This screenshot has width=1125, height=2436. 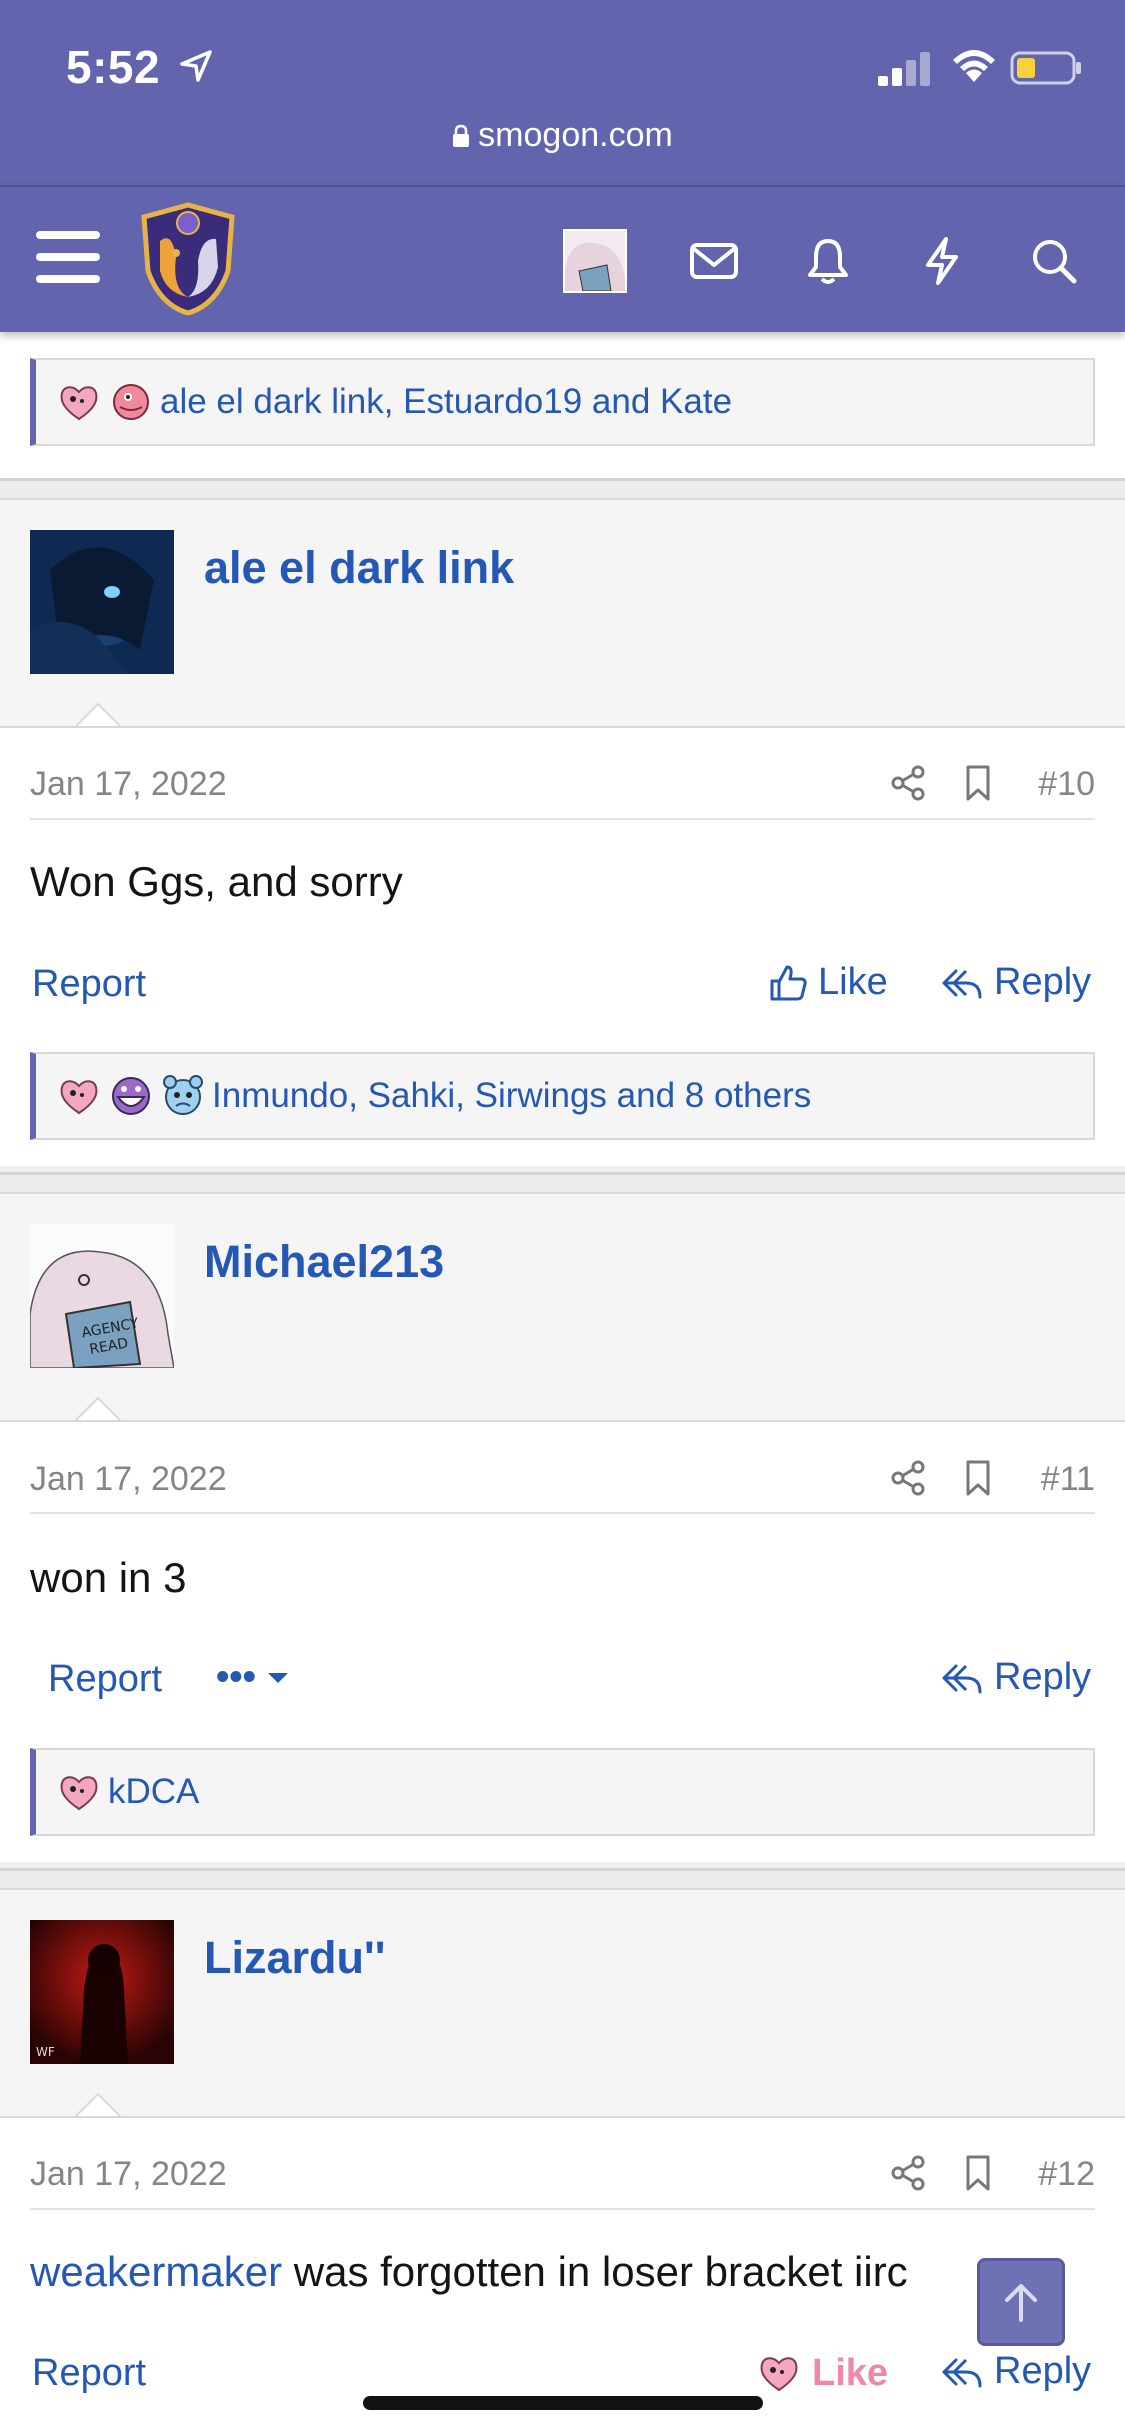 What do you see at coordinates (156, 2271) in the screenshot?
I see `user-mention-link: weakermaker` at bounding box center [156, 2271].